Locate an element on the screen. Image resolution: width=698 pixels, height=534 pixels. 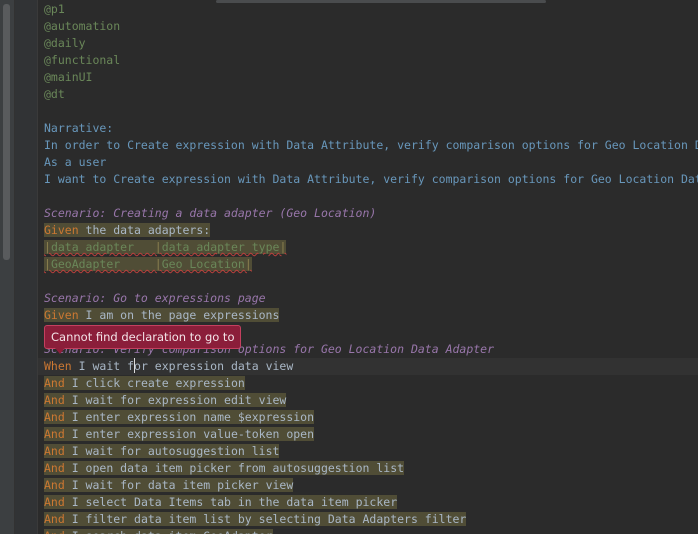
step-text: And I wait for data item picker view is located at coordinates (169, 485).